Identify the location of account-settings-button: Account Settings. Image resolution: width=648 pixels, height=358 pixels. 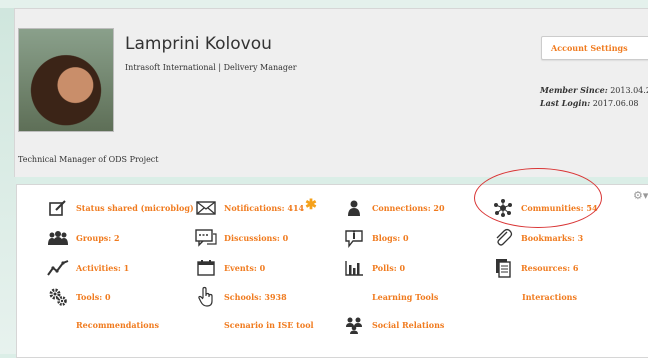
(594, 48).